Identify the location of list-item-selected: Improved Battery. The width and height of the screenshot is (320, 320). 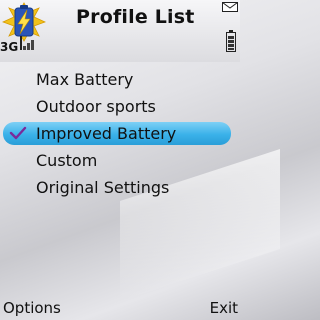
(120, 133).